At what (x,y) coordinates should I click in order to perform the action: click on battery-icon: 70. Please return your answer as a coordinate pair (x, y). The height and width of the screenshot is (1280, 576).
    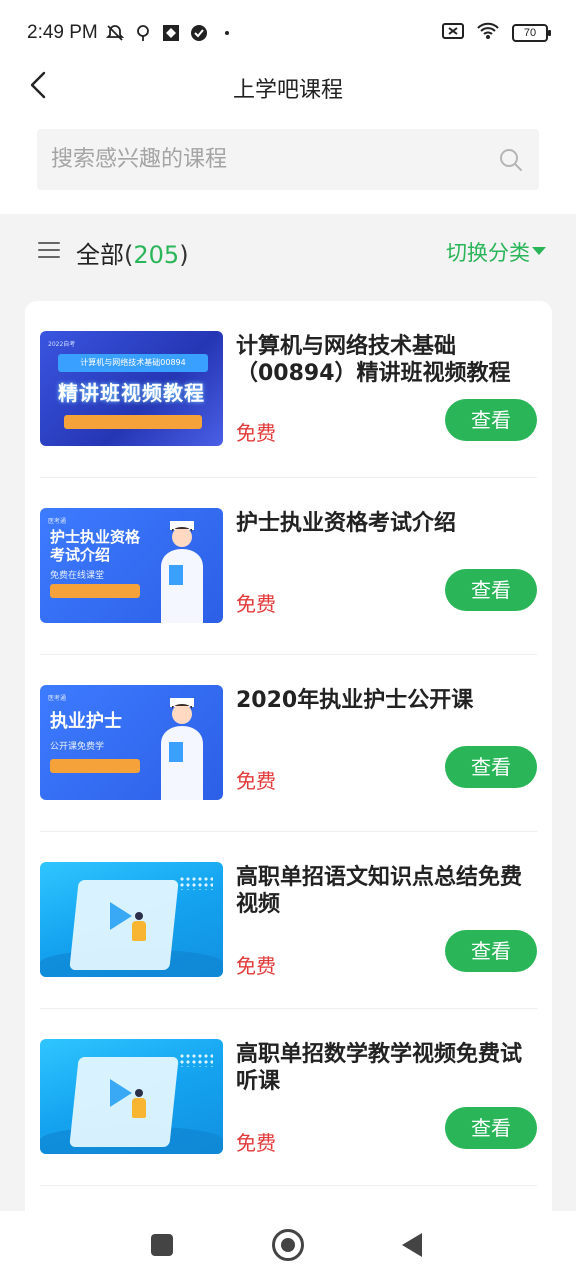
    Looking at the image, I should click on (531, 33).